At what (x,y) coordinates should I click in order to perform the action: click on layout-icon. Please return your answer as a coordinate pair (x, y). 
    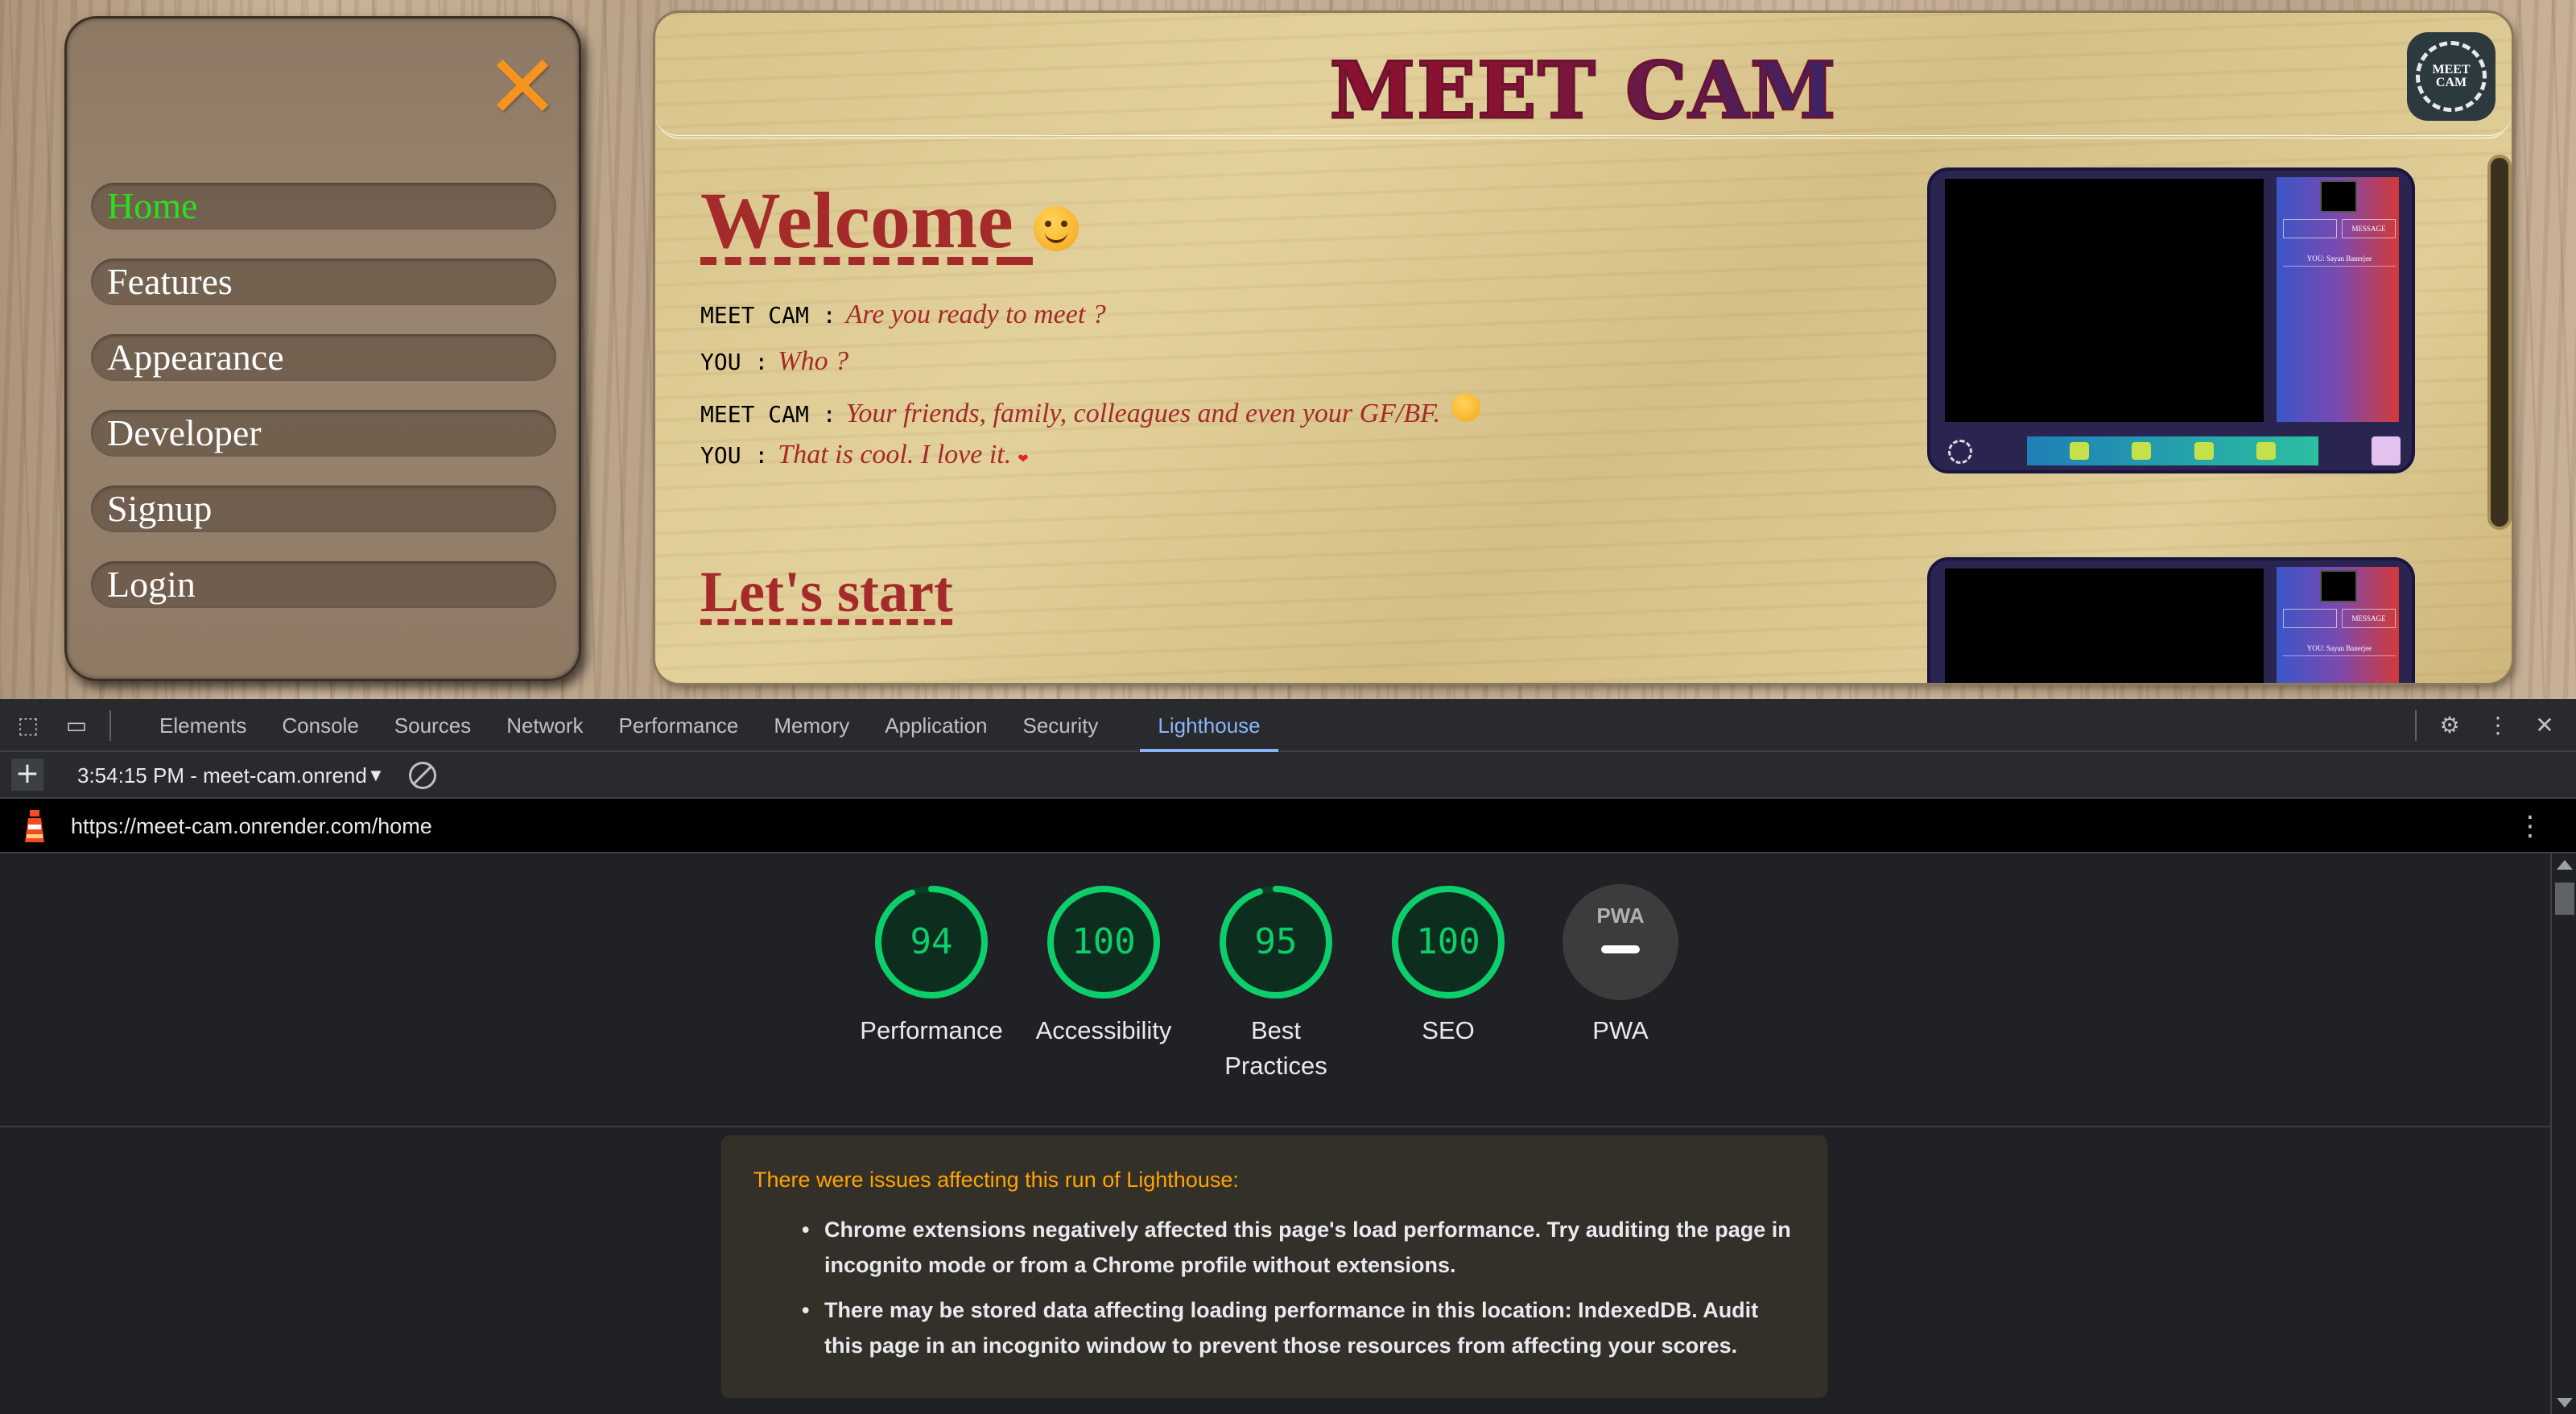
    Looking at the image, I should click on (2386, 451).